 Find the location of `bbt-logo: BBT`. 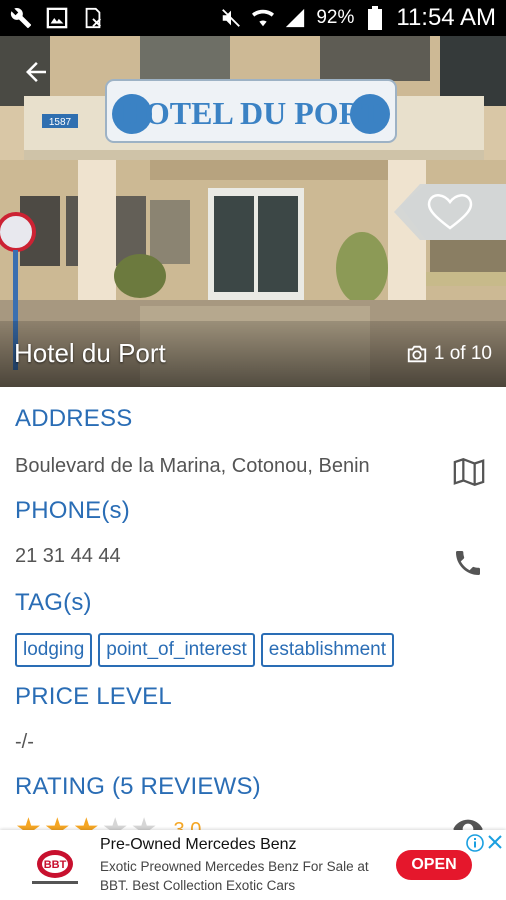

bbt-logo: BBT is located at coordinates (55, 867).